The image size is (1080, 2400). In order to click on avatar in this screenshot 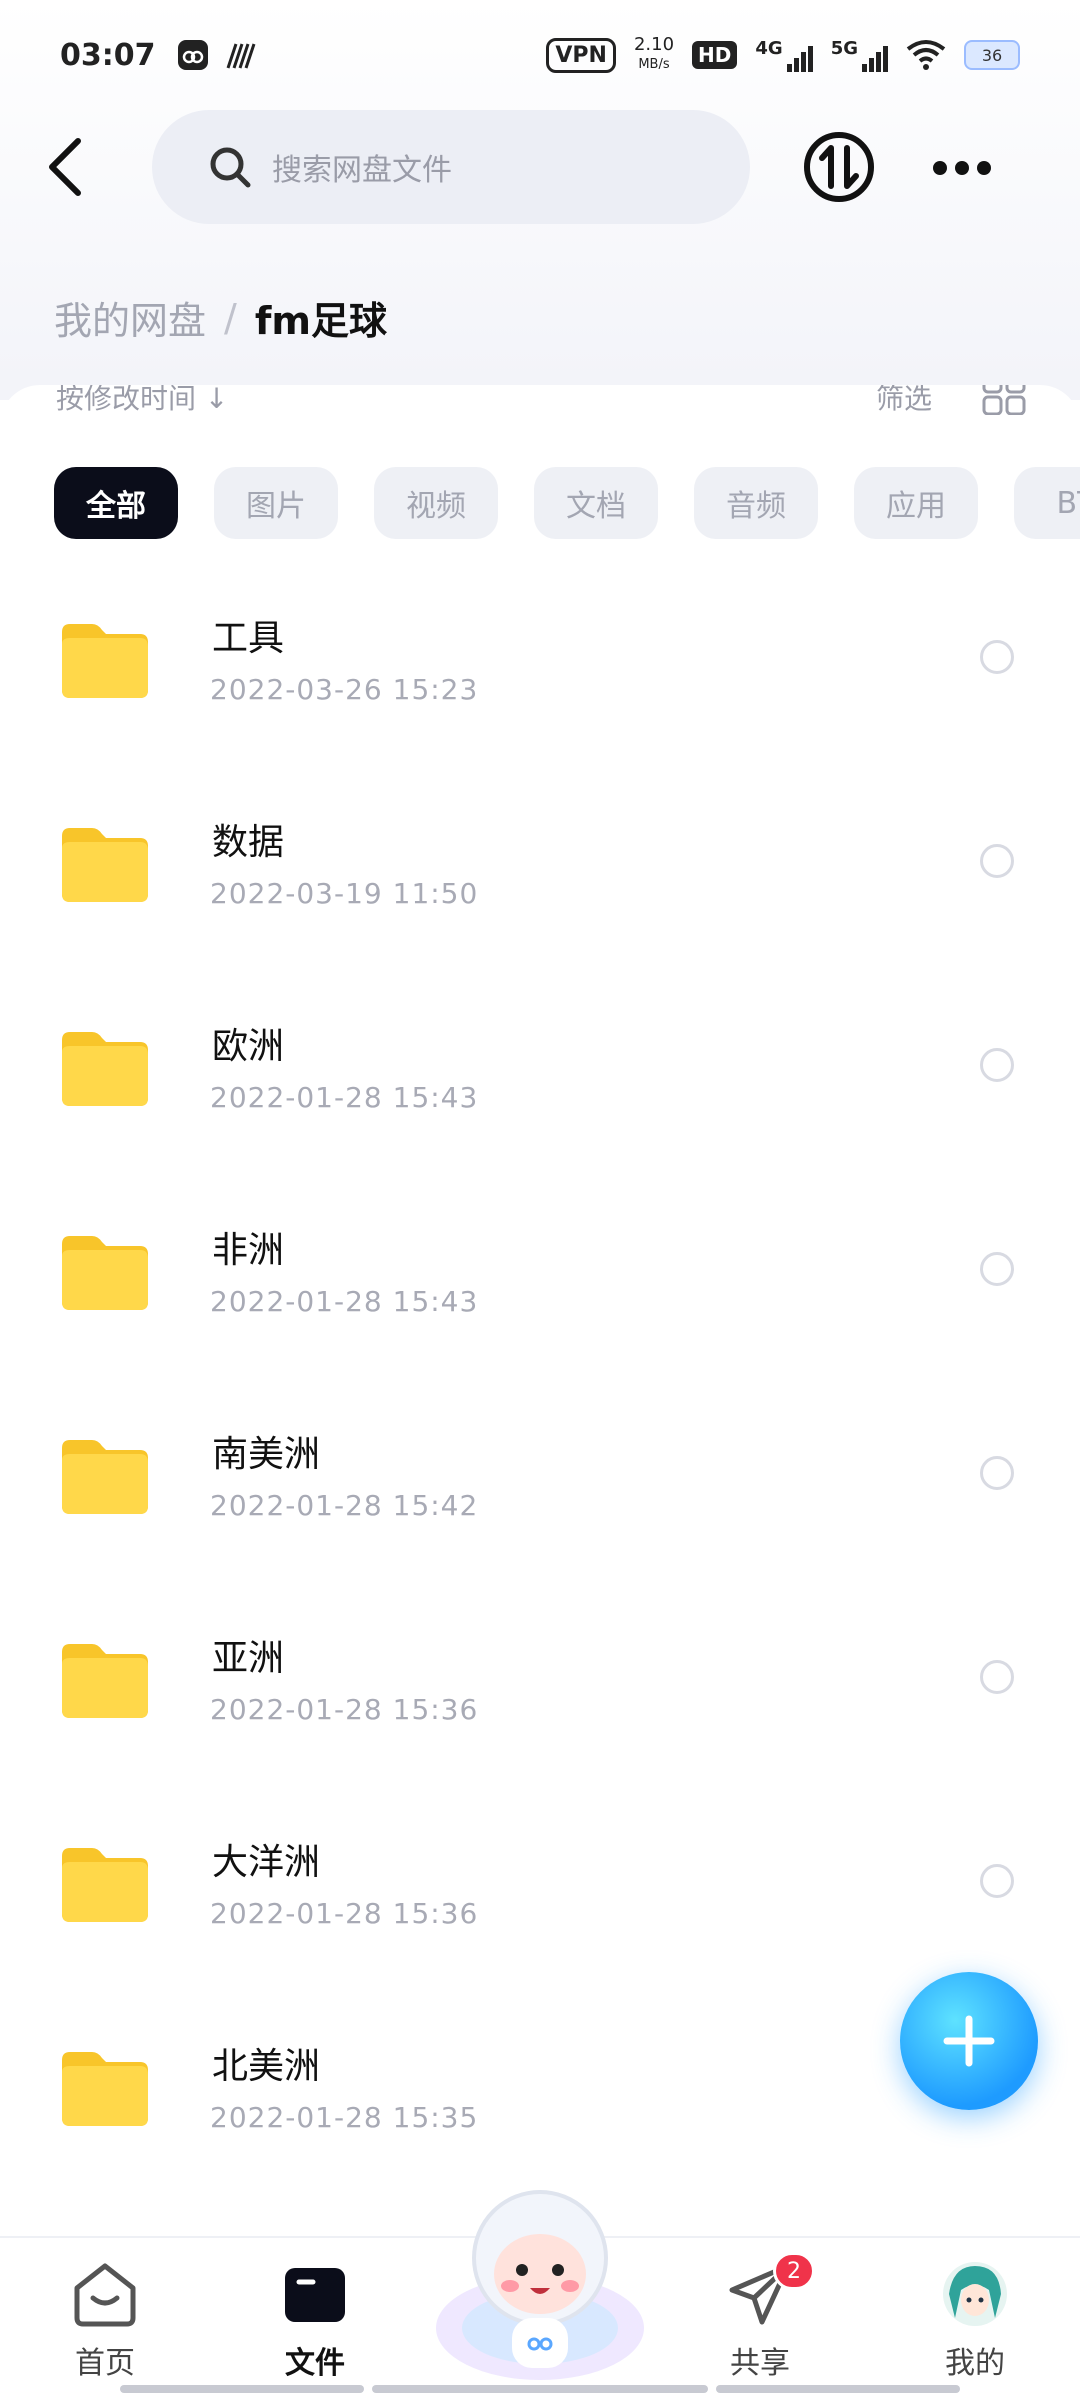, I will do `click(975, 2294)`.